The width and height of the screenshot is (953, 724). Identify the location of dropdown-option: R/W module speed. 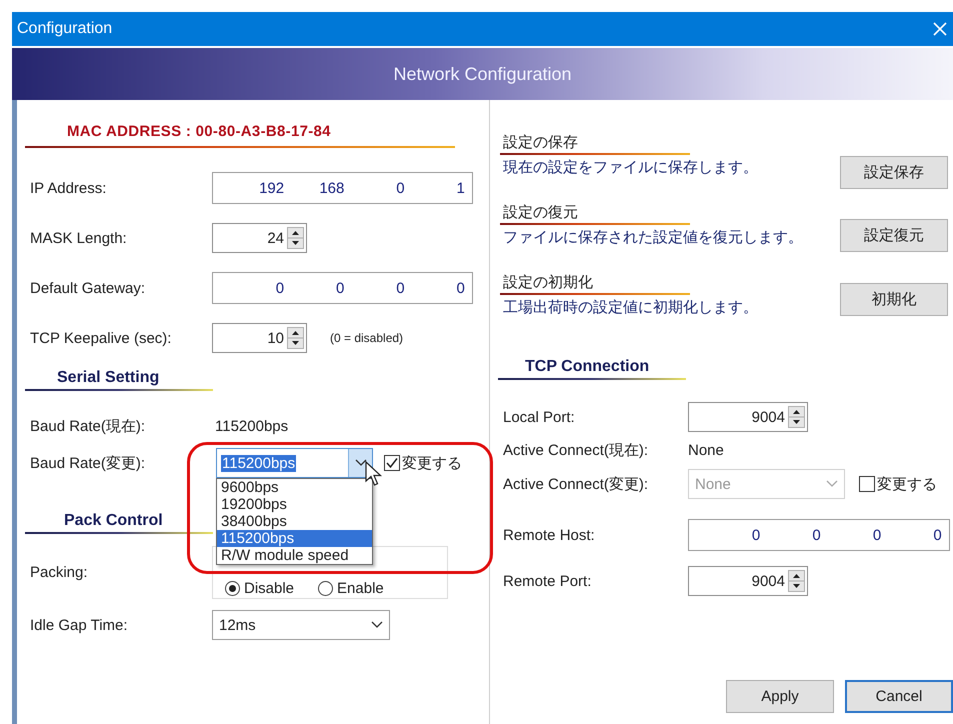
(294, 555).